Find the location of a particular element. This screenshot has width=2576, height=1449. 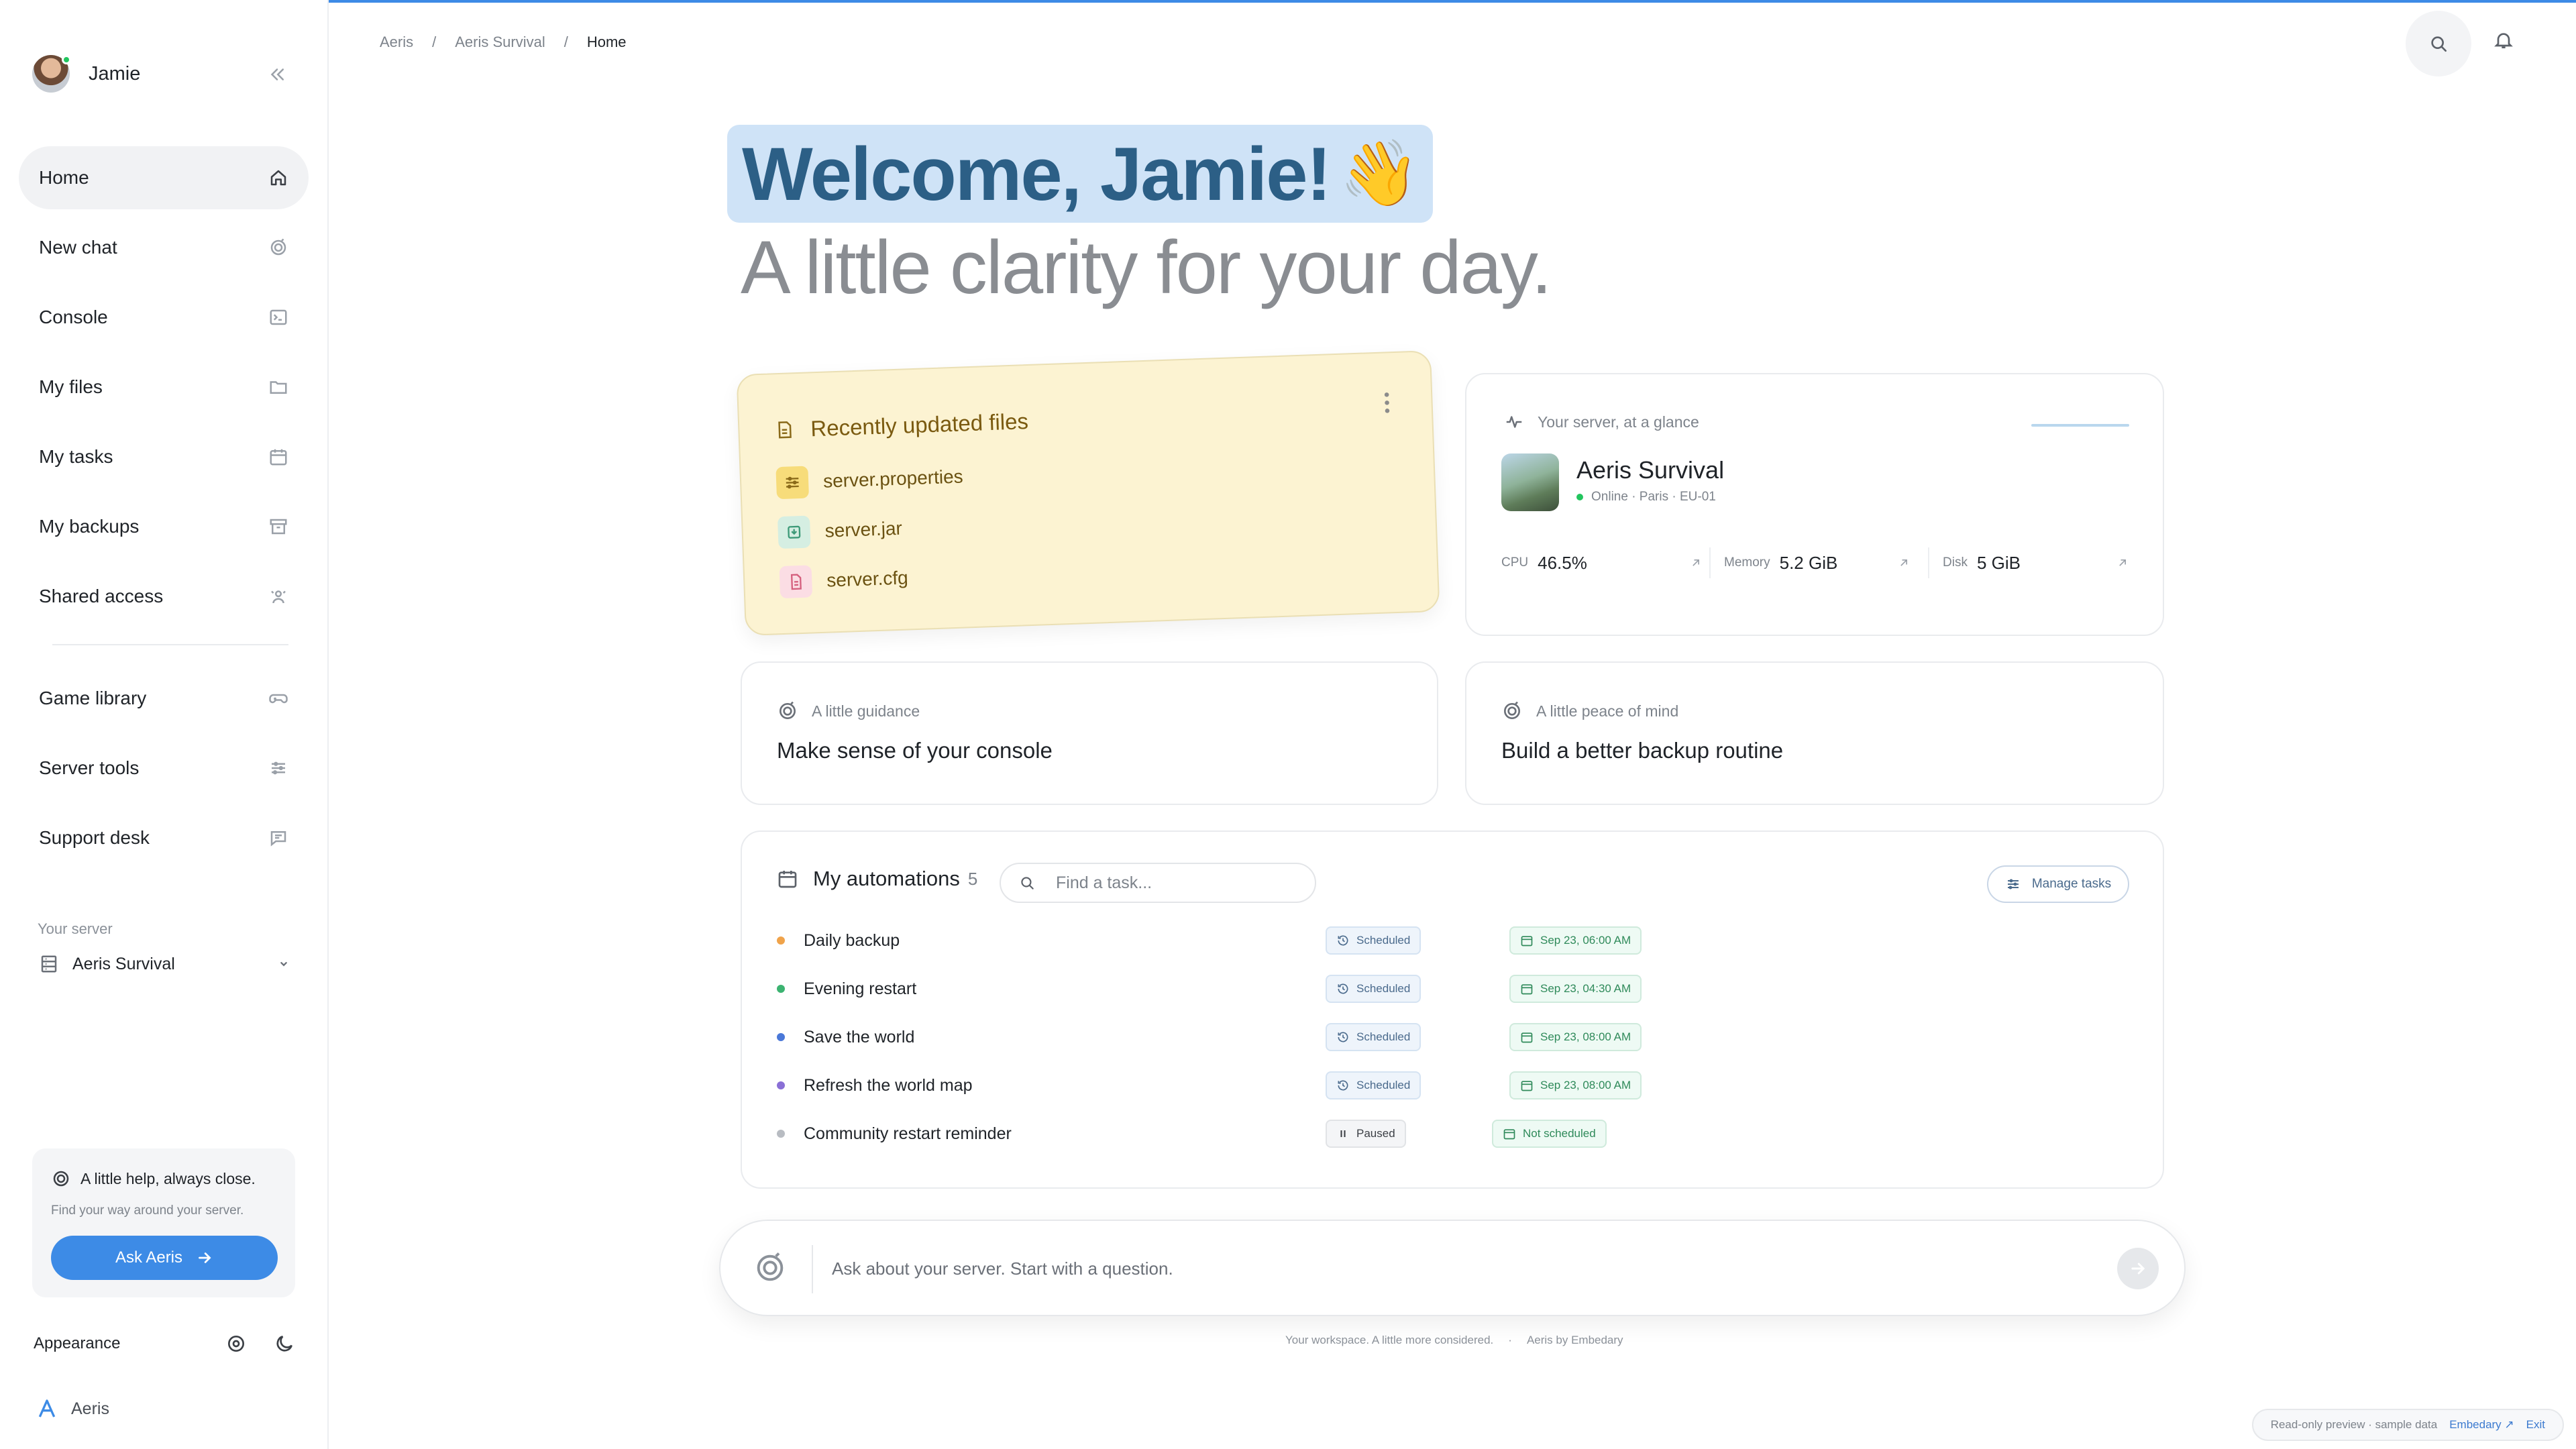

ask-aeris-button: Ask Aeris is located at coordinates (164, 1258).